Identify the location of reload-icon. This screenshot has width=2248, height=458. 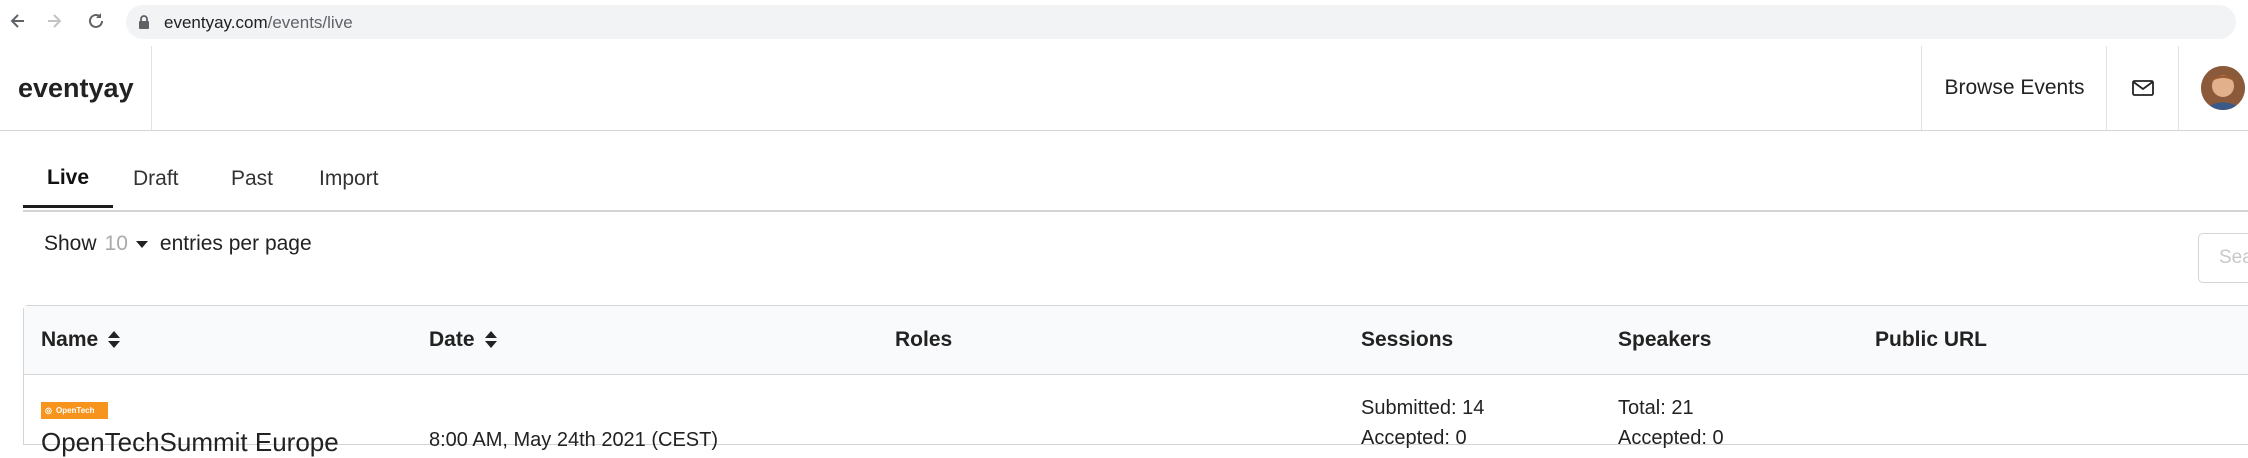
(96, 21).